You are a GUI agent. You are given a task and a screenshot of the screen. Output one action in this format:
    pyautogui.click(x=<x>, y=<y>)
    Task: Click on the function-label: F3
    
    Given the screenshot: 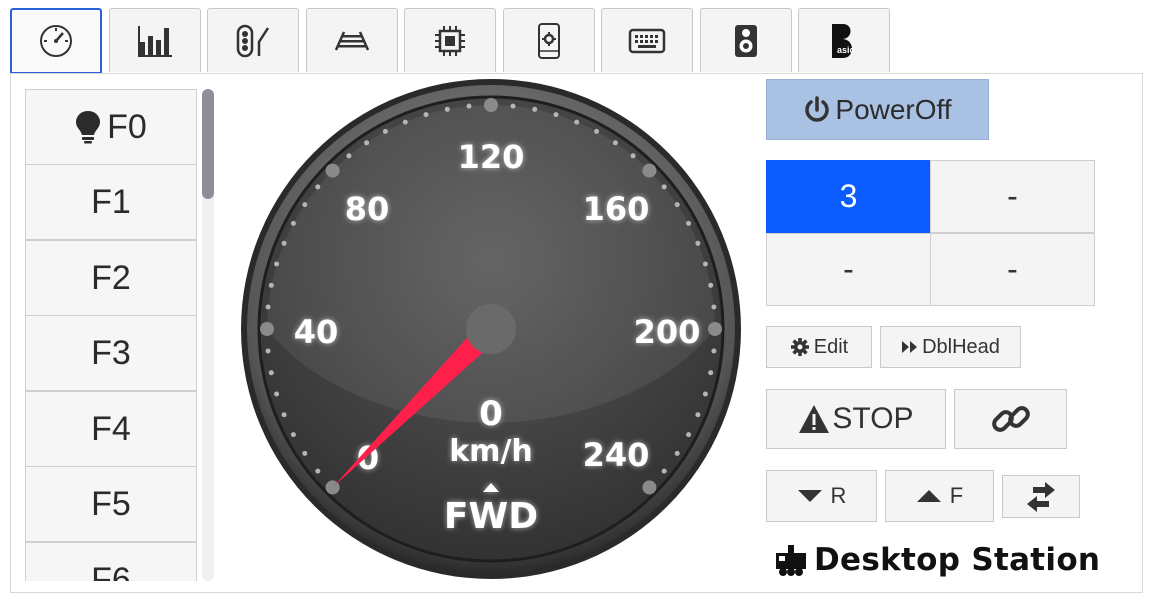 What is the action you would take?
    pyautogui.click(x=111, y=352)
    